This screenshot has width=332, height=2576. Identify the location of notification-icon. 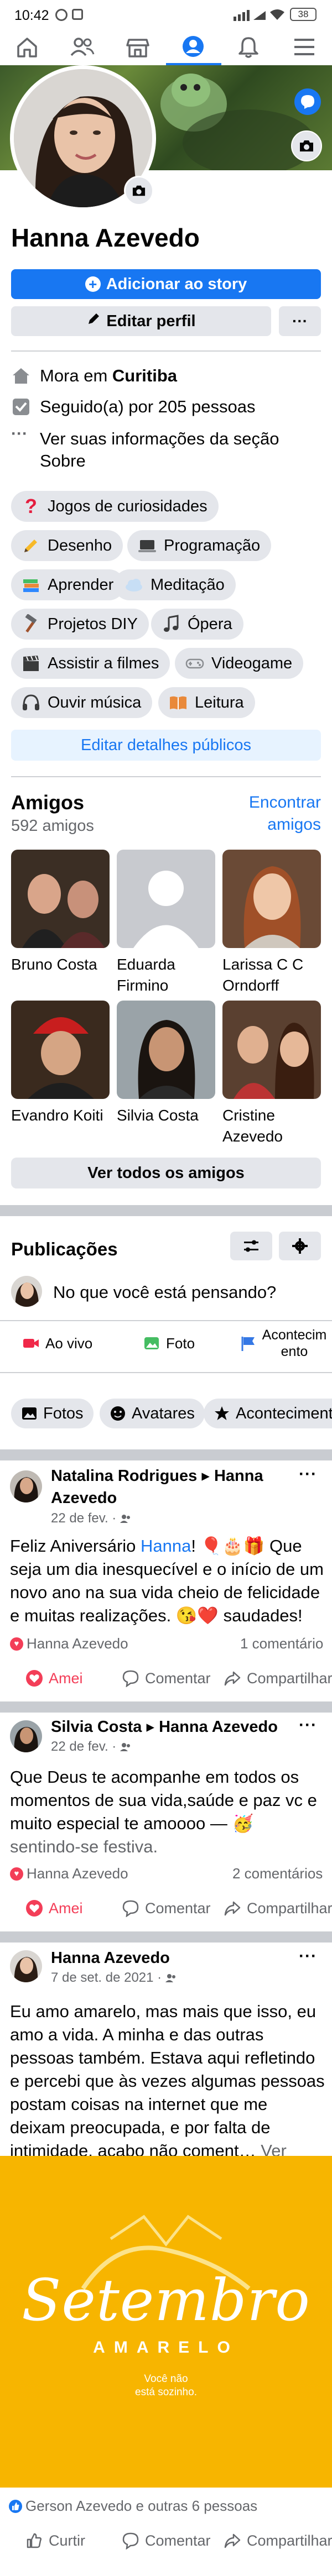
(77, 14).